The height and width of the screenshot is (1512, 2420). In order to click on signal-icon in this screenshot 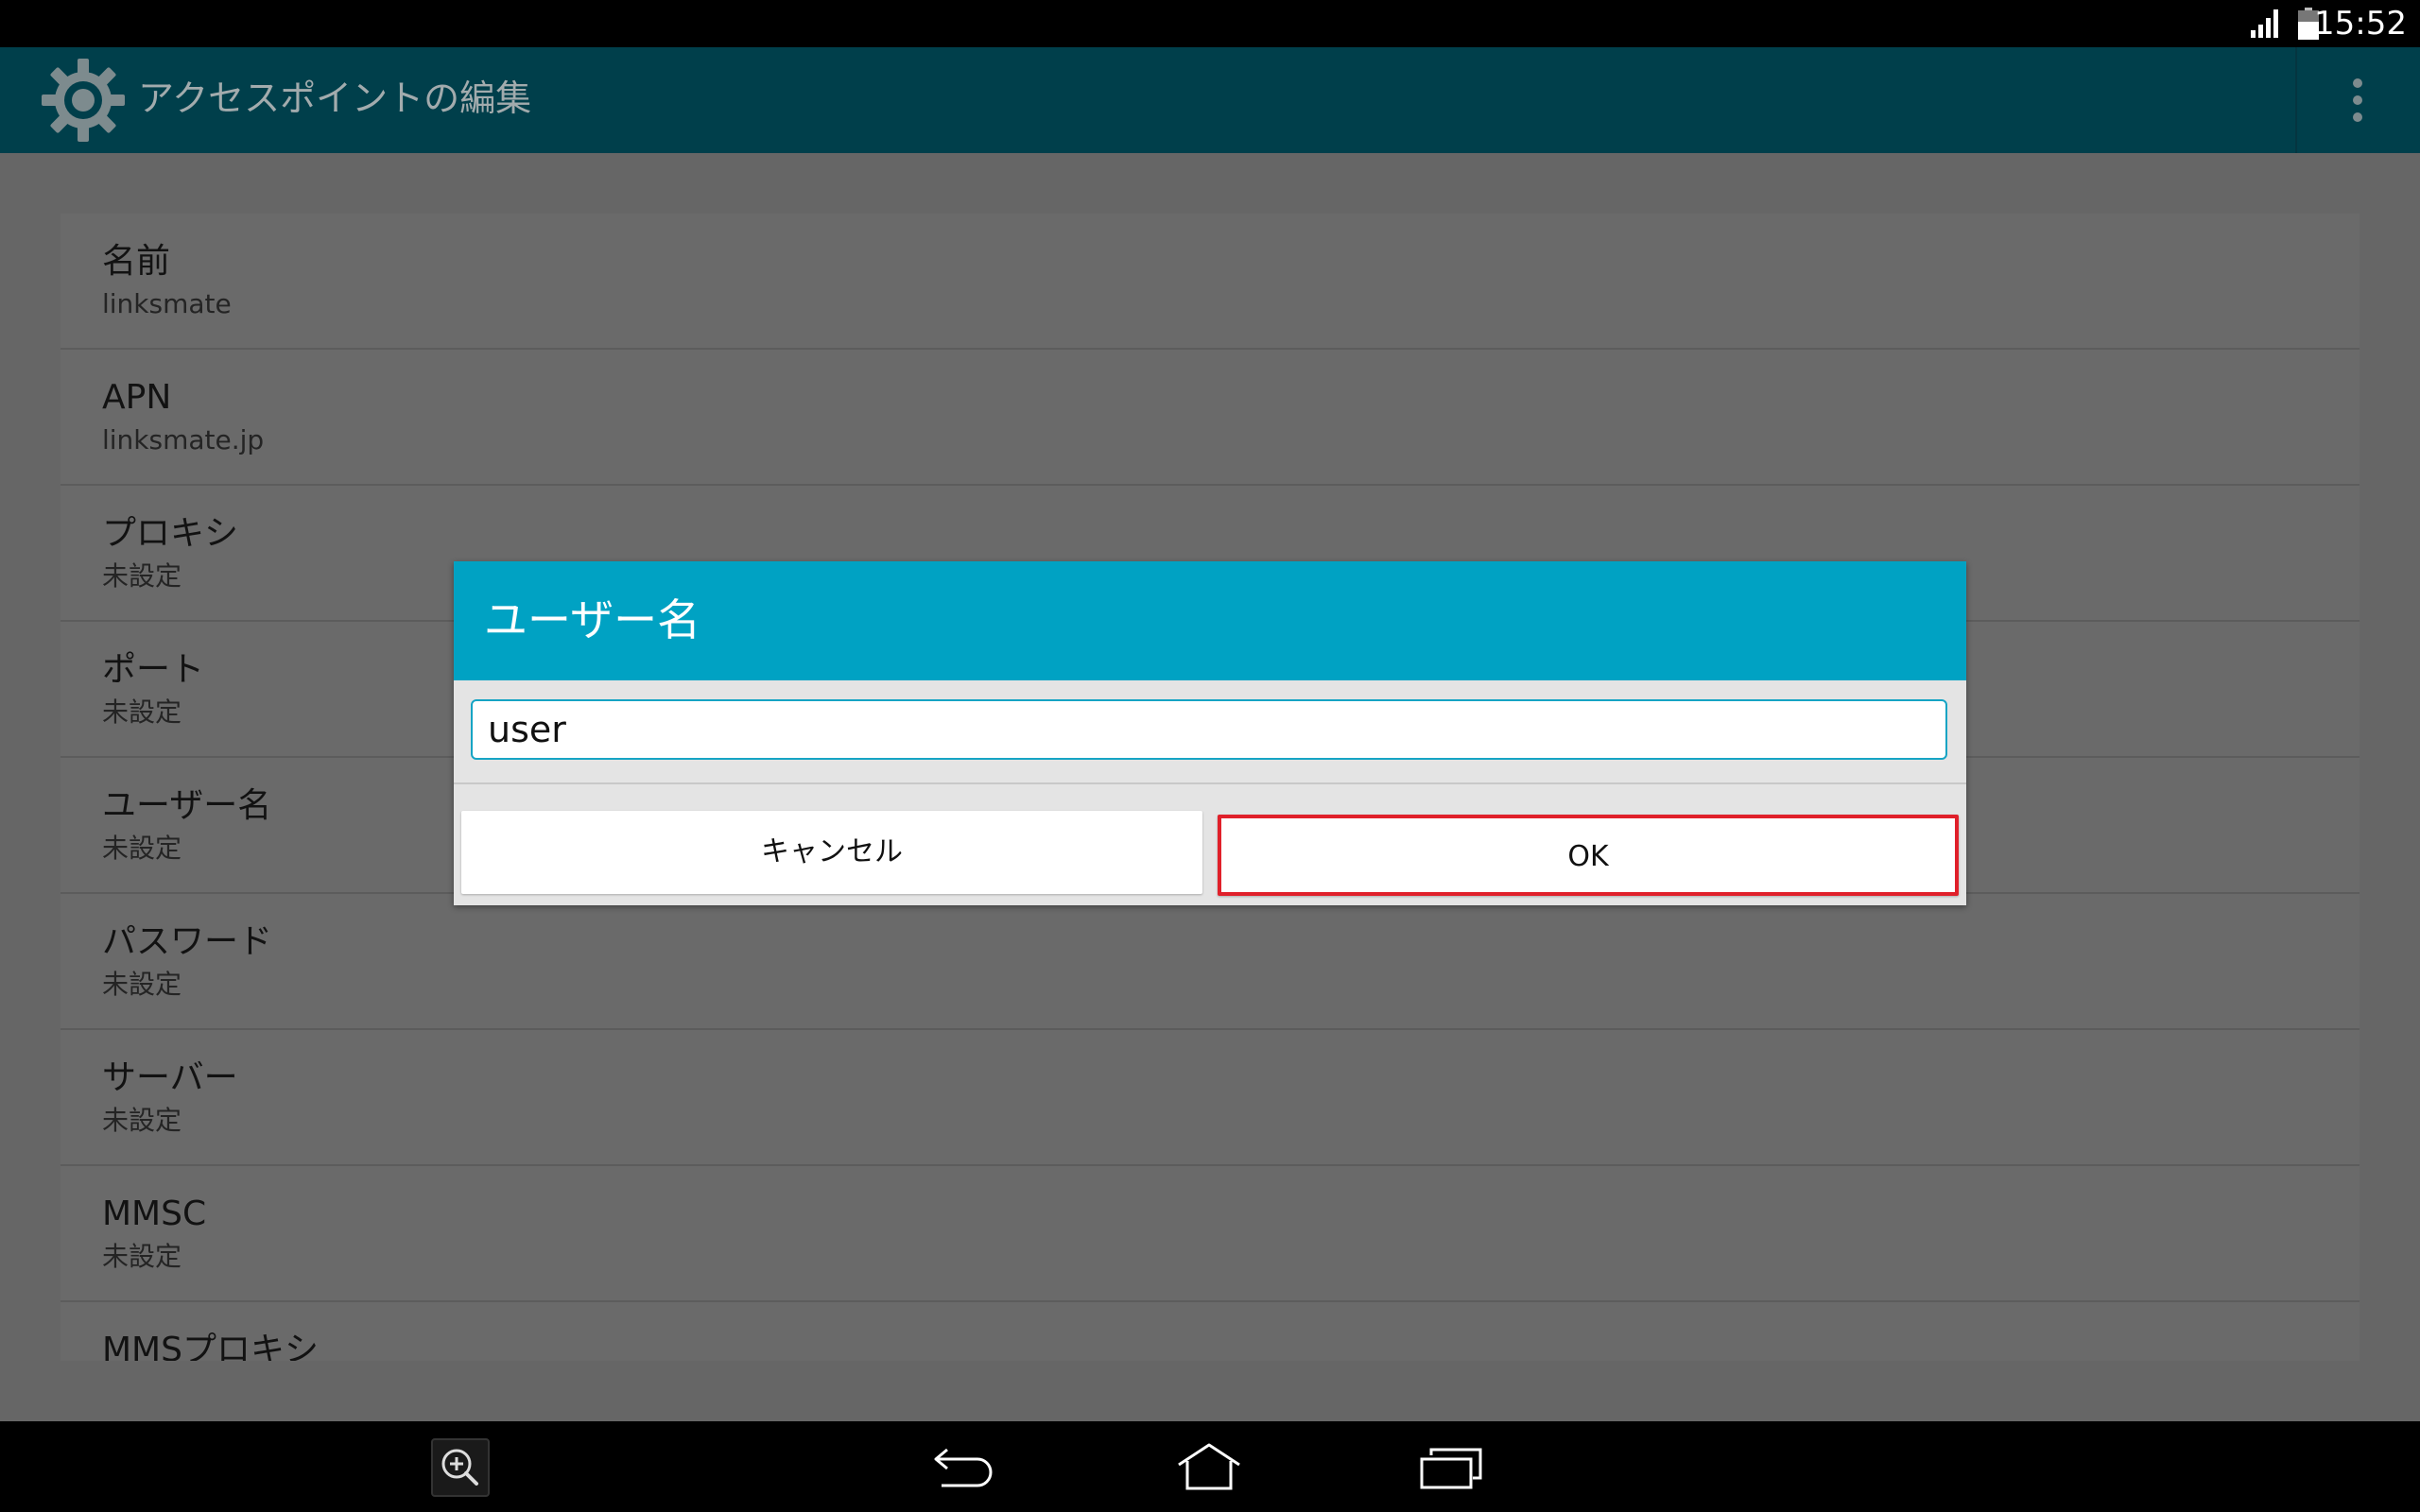, I will do `click(2264, 23)`.